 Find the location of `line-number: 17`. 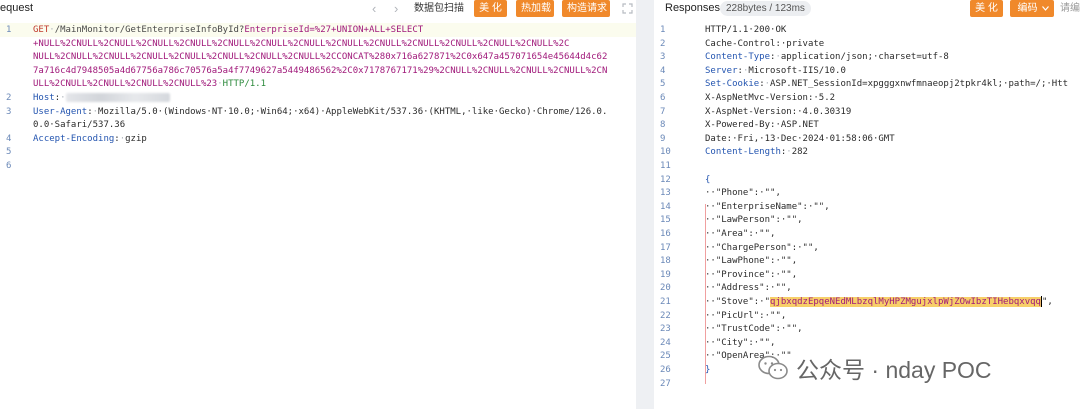

line-number: 17 is located at coordinates (665, 247).